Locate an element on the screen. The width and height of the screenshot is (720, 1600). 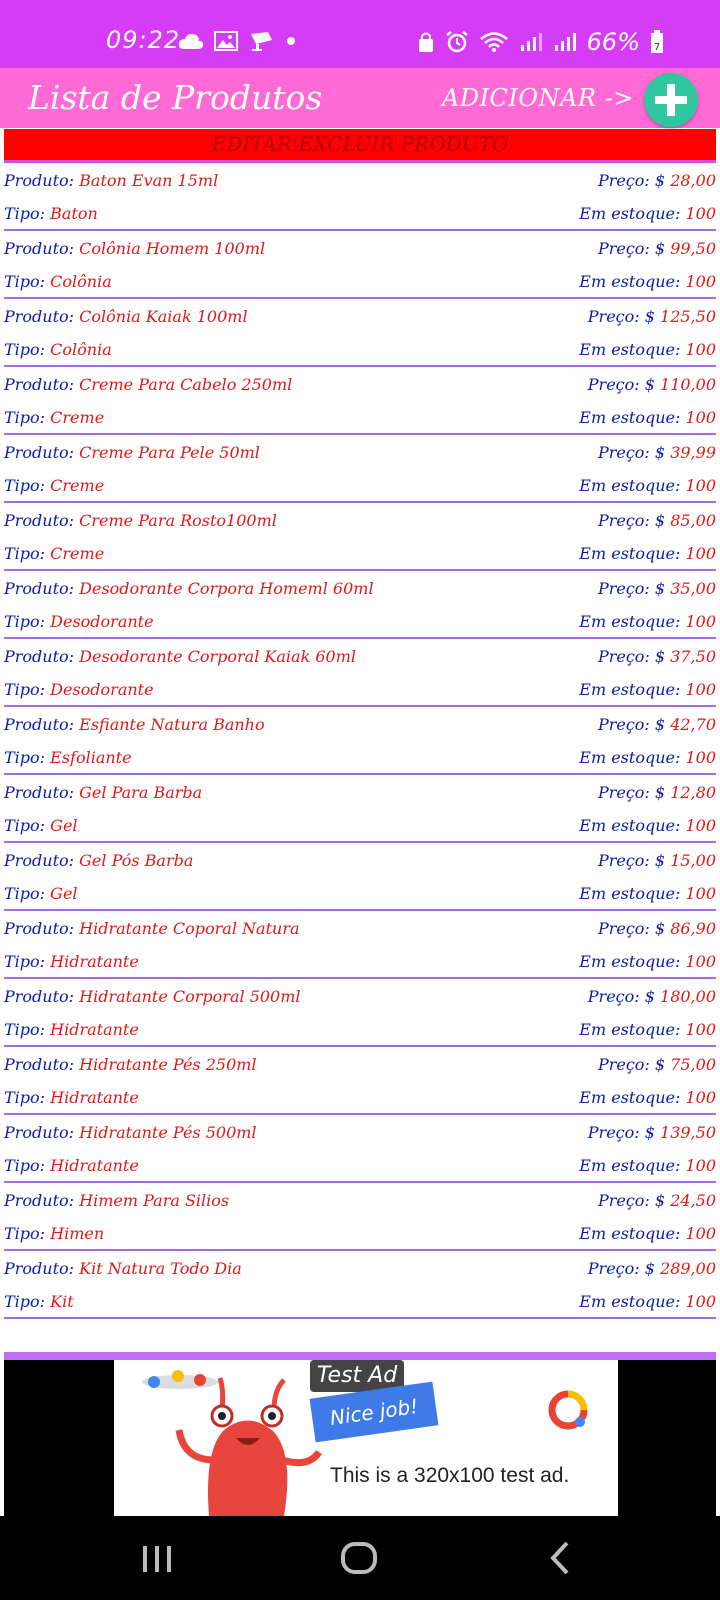
product-type: Desodorante is located at coordinates (102, 689).